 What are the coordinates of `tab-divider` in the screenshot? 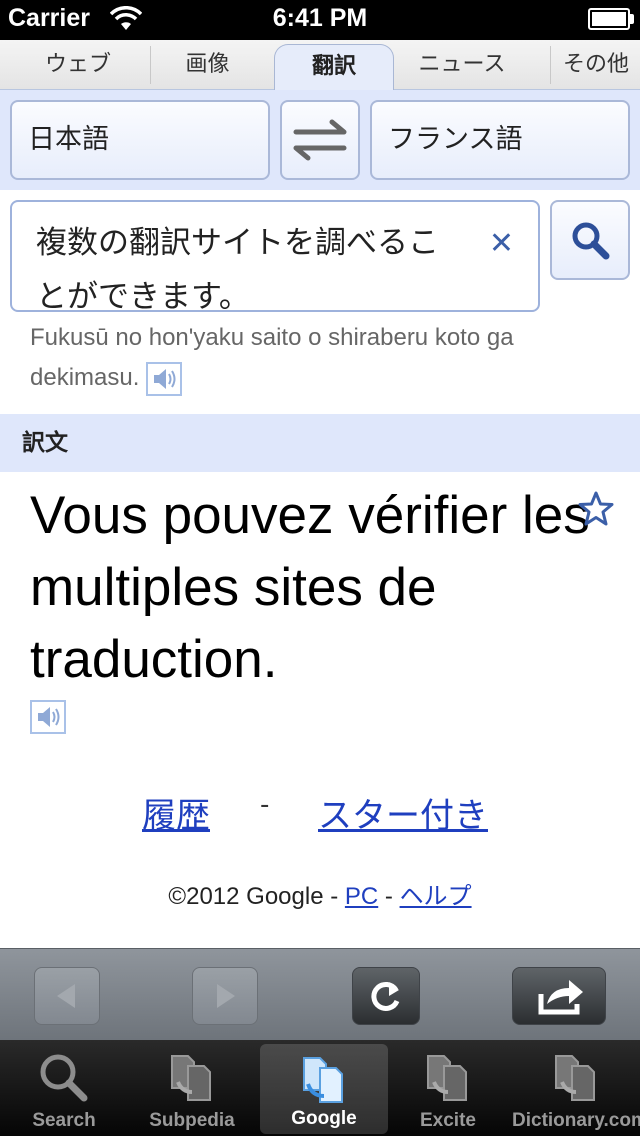 It's located at (550, 65).